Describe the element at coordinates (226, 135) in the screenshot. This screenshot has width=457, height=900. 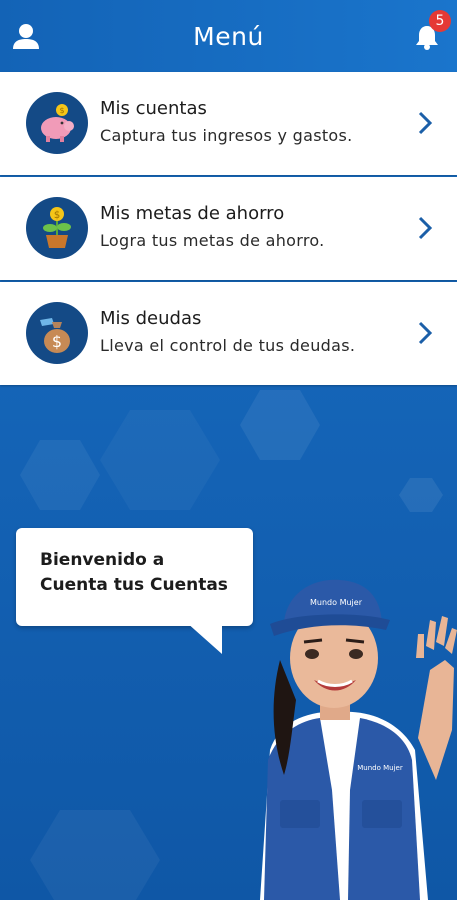
I see `menu-item-subtitle: Captura tus ingresos y gastos.` at that location.